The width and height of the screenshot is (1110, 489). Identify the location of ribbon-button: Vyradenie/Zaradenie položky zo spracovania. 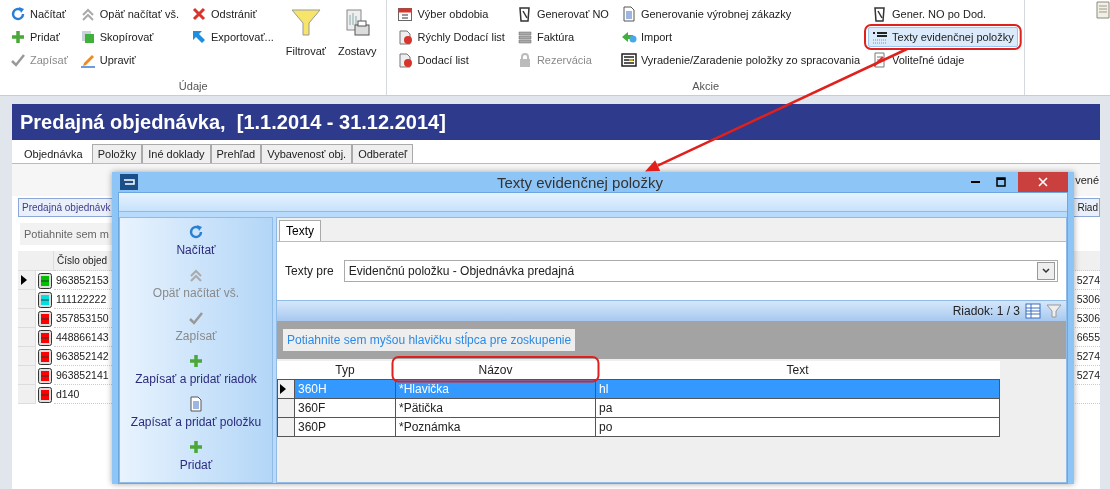
(740, 60).